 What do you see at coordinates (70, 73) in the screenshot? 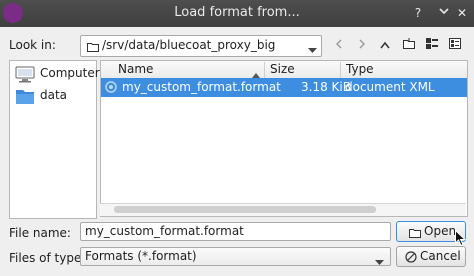
I see `sidebar-item-label: Computer` at bounding box center [70, 73].